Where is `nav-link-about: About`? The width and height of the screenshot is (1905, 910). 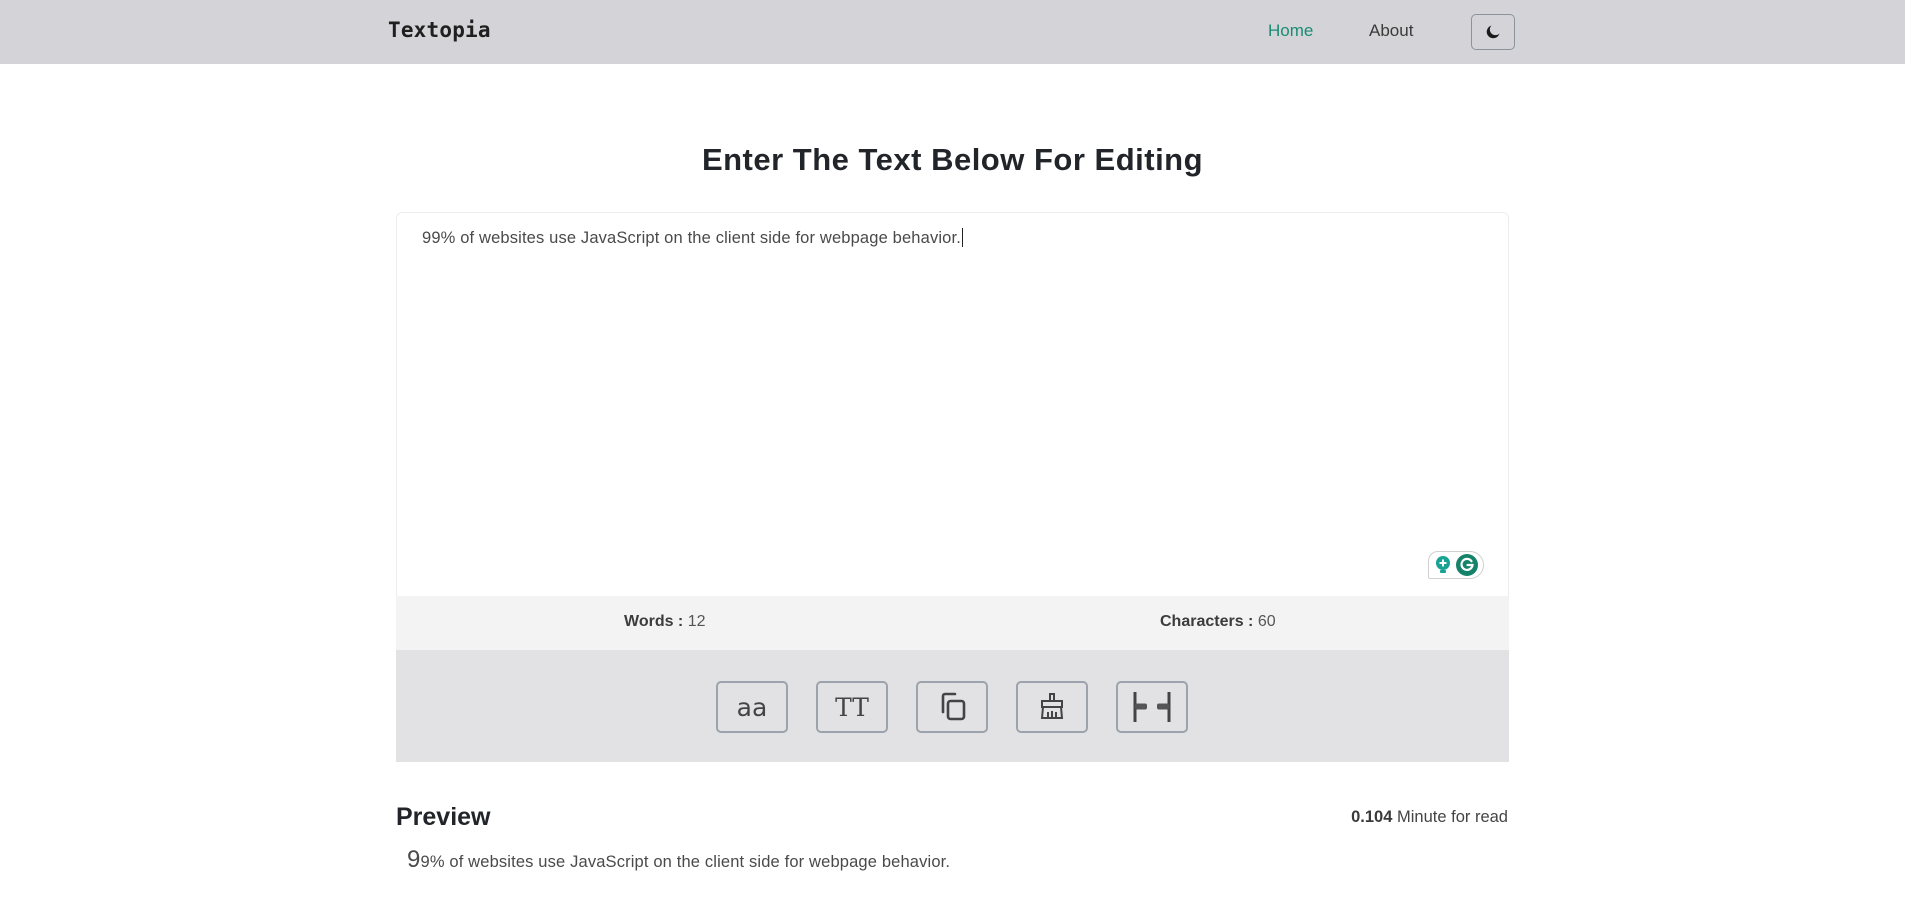
nav-link-about: About is located at coordinates (1391, 31).